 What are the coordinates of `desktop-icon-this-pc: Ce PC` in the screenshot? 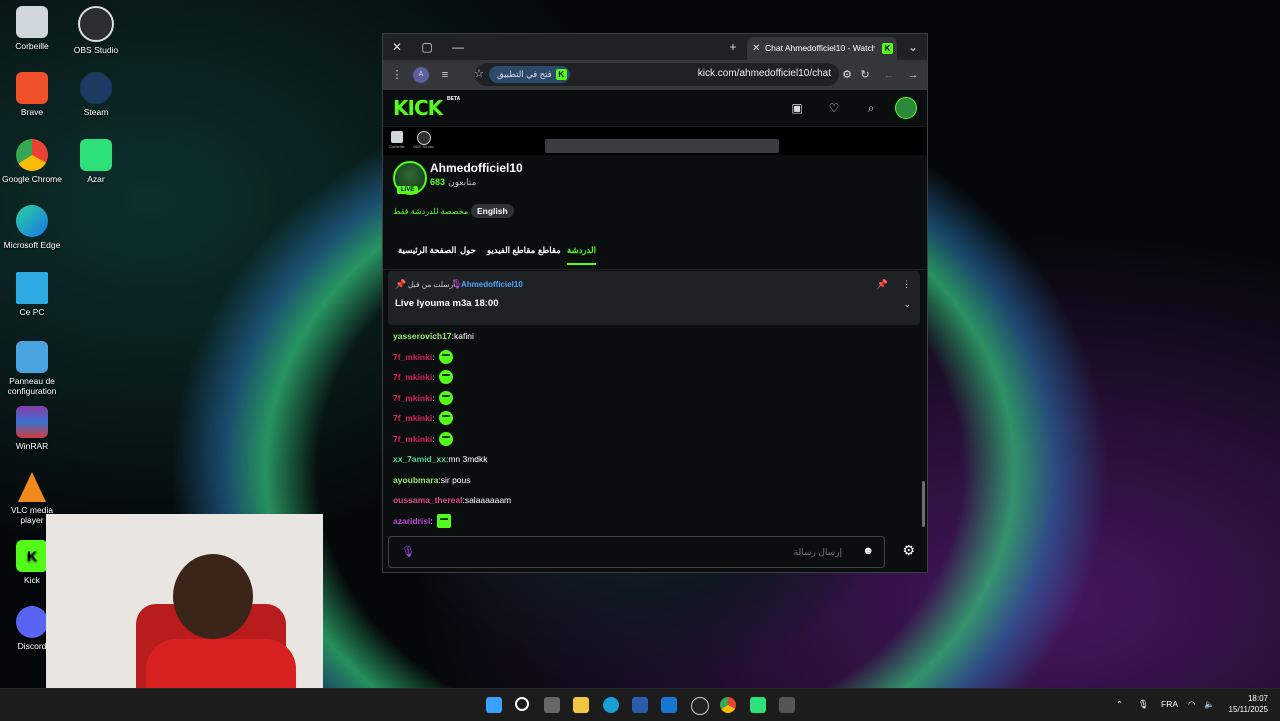 It's located at (32, 294).